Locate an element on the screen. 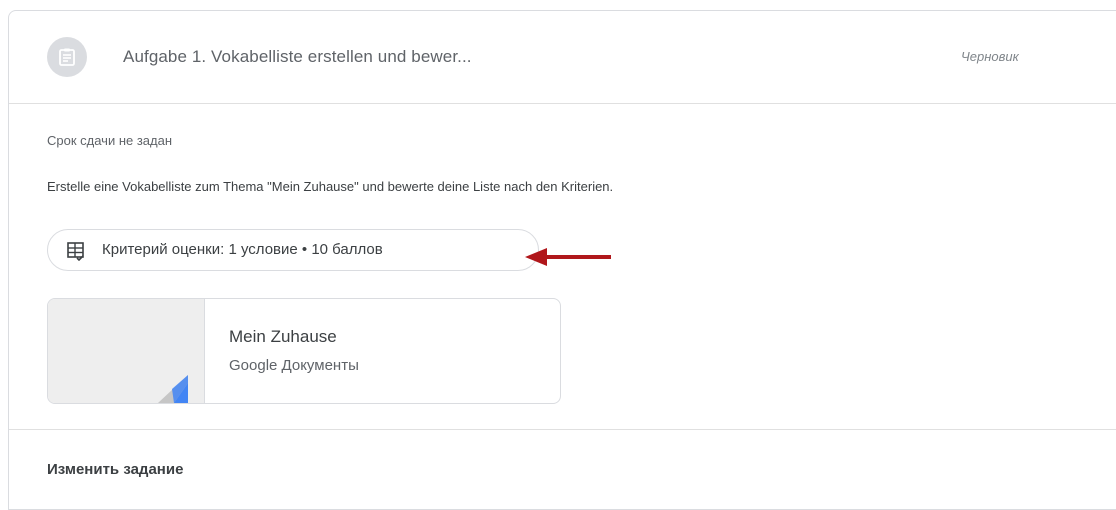  due-date-text: Срок сдачи не задан is located at coordinates (110, 140).